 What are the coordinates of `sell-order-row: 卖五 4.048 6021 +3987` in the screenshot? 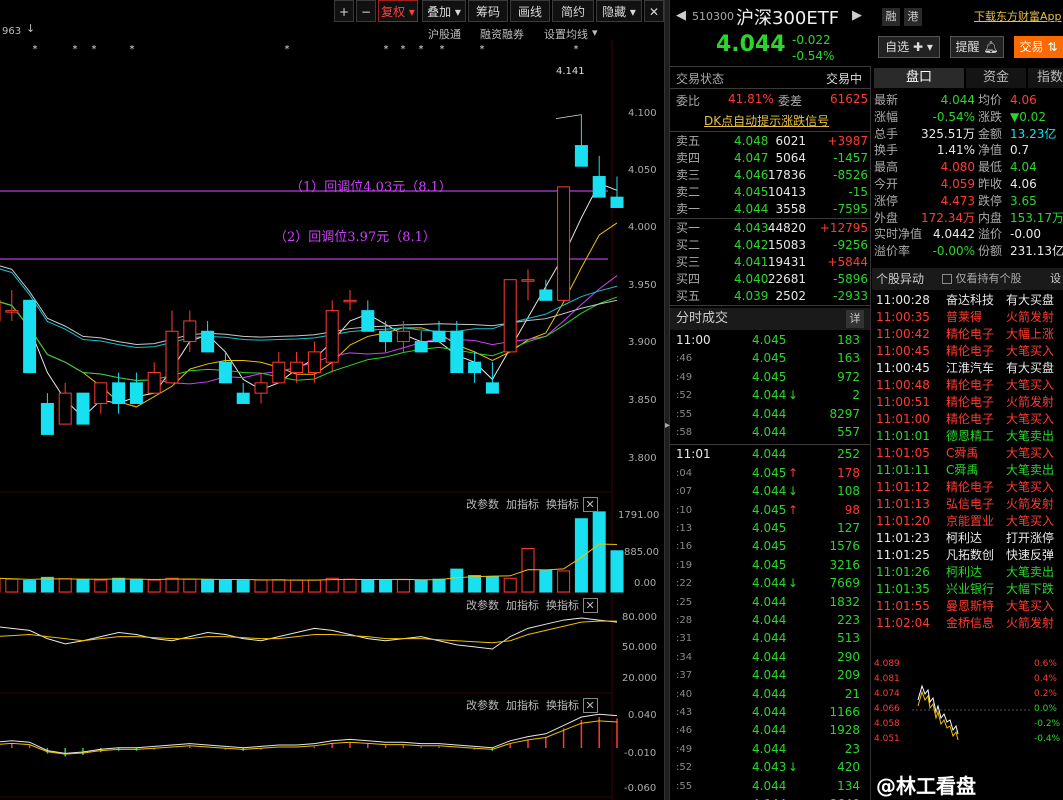 It's located at (770, 141).